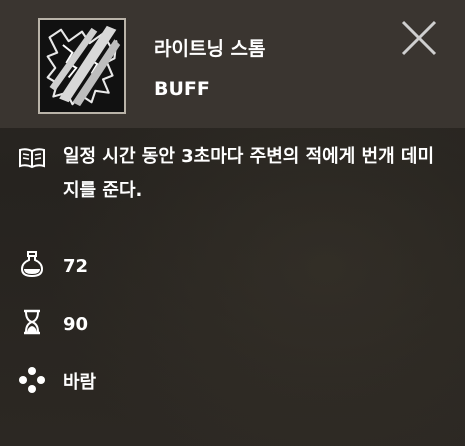 This screenshot has width=465, height=446. What do you see at coordinates (57, 383) in the screenshot?
I see `element-row: 바람` at bounding box center [57, 383].